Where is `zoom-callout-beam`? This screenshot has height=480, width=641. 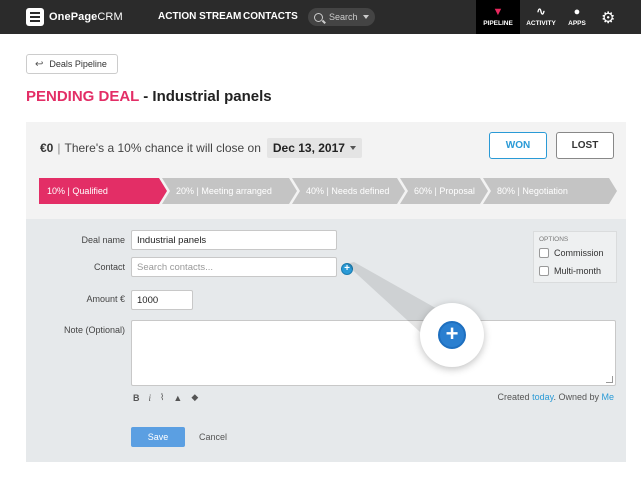
zoom-callout-beam is located at coordinates (397, 302).